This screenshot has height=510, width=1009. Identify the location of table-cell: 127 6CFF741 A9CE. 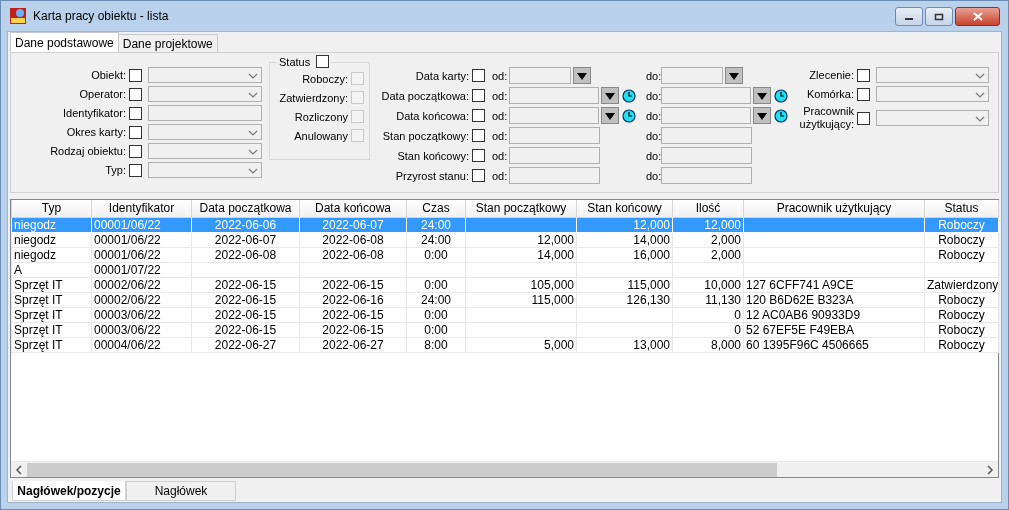
(834, 284).